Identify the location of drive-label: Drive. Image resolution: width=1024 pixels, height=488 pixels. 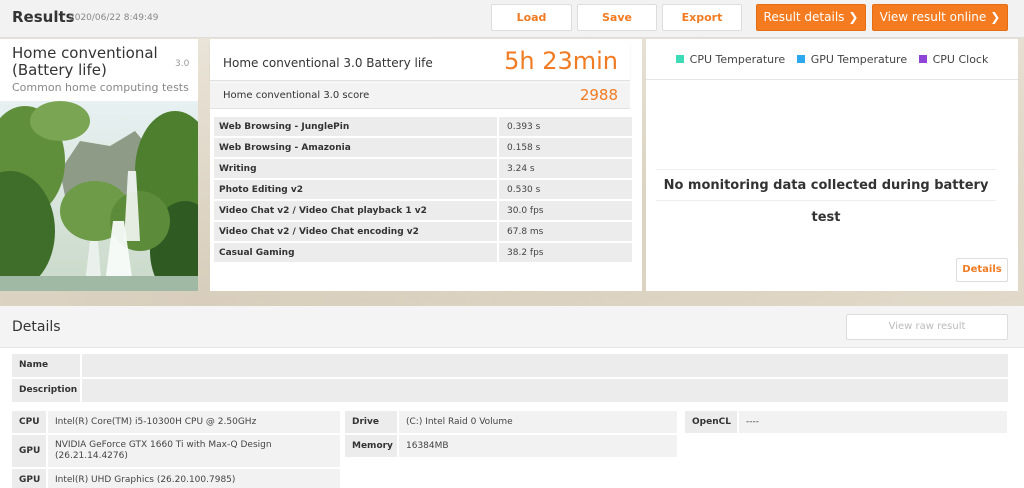
(371, 422).